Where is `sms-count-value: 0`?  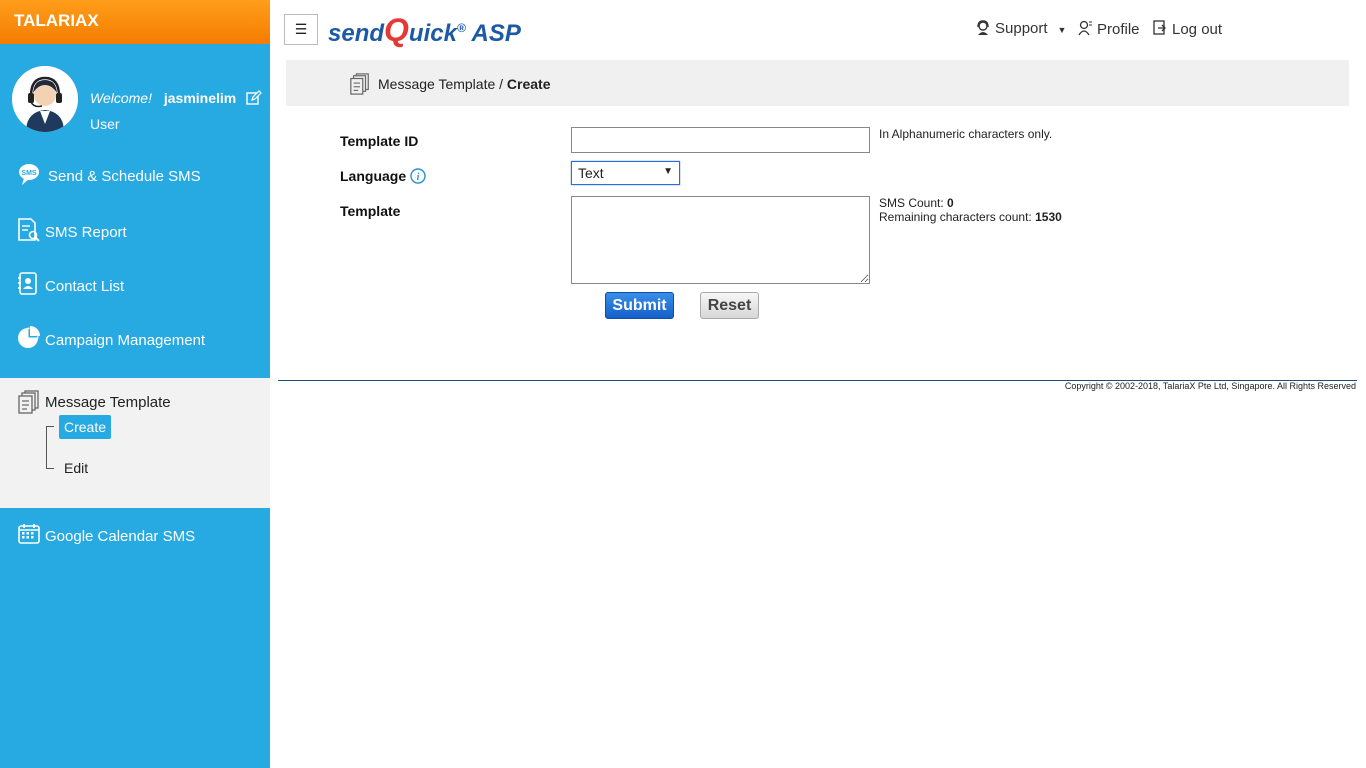 sms-count-value: 0 is located at coordinates (950, 203).